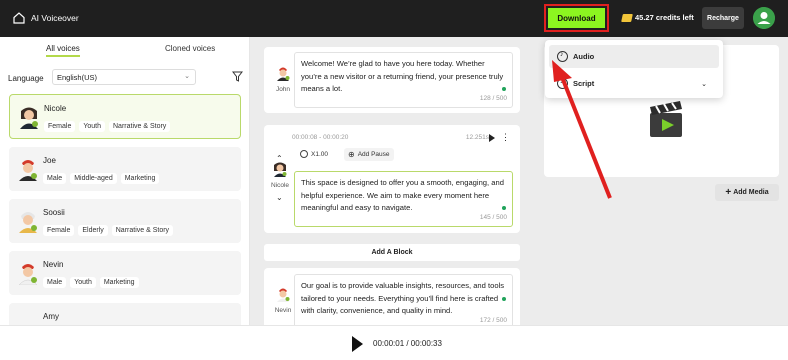 The width and height of the screenshot is (788, 360). I want to click on menu-item-script: Script ⌄, so click(634, 83).